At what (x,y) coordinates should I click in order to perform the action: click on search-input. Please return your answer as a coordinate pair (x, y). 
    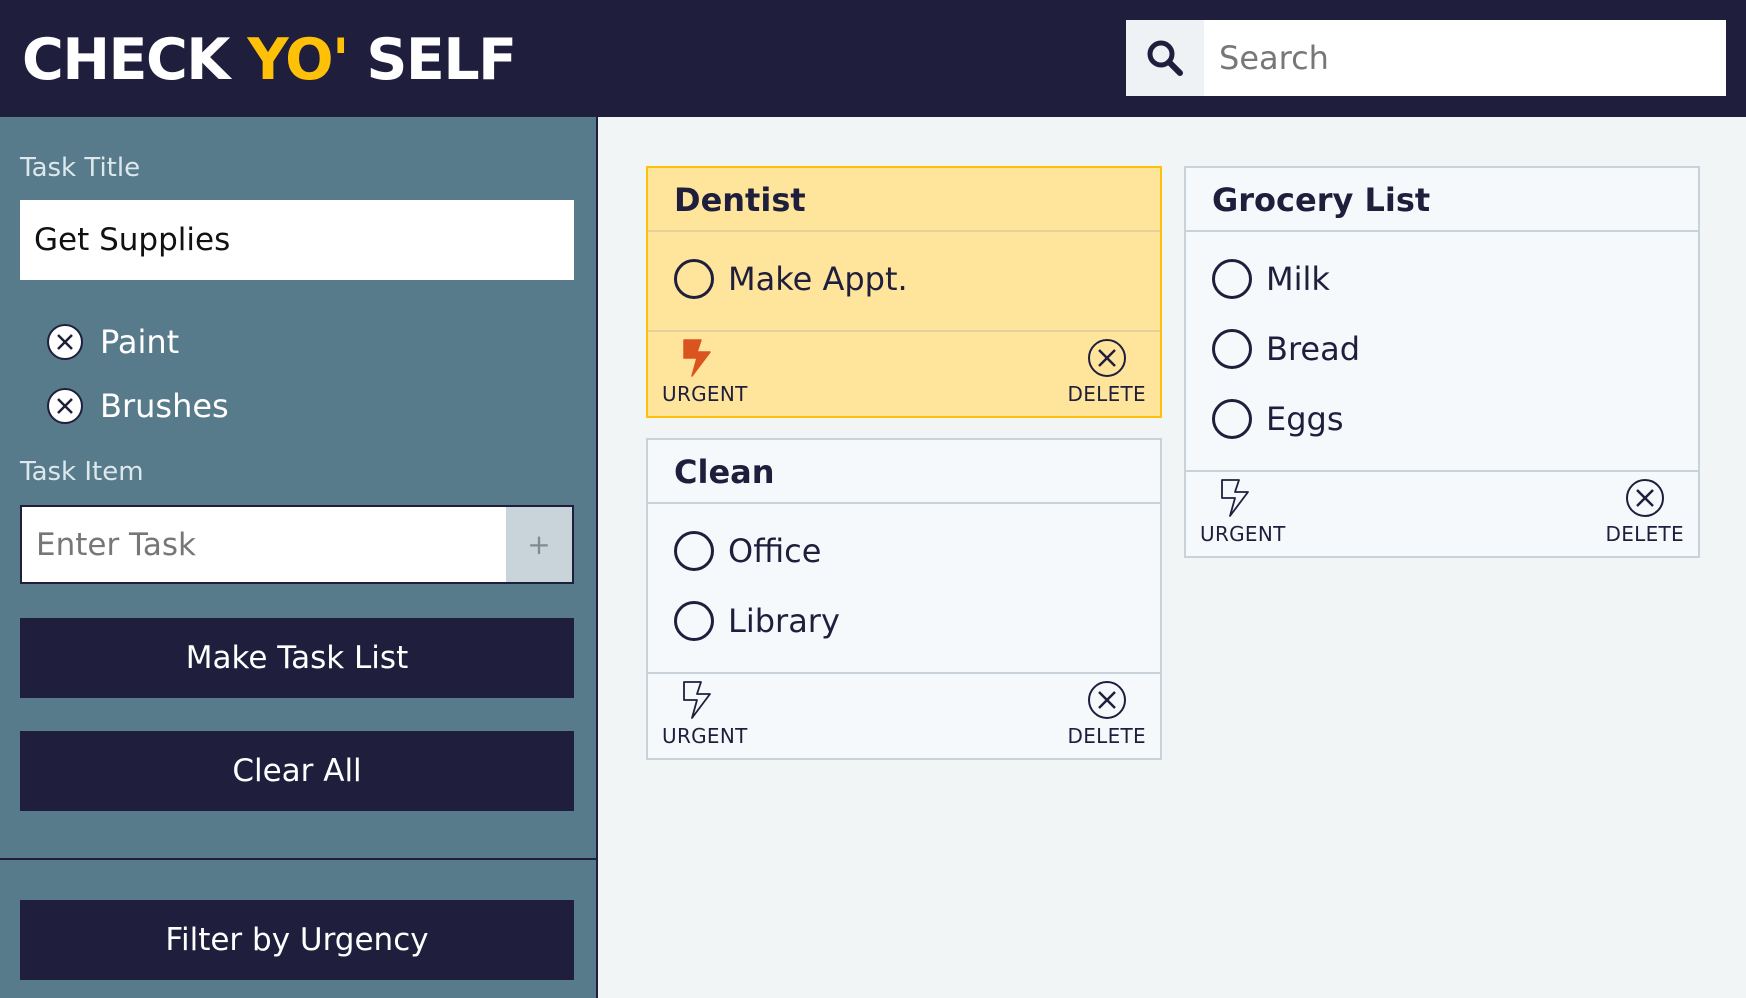
    Looking at the image, I should click on (1465, 58).